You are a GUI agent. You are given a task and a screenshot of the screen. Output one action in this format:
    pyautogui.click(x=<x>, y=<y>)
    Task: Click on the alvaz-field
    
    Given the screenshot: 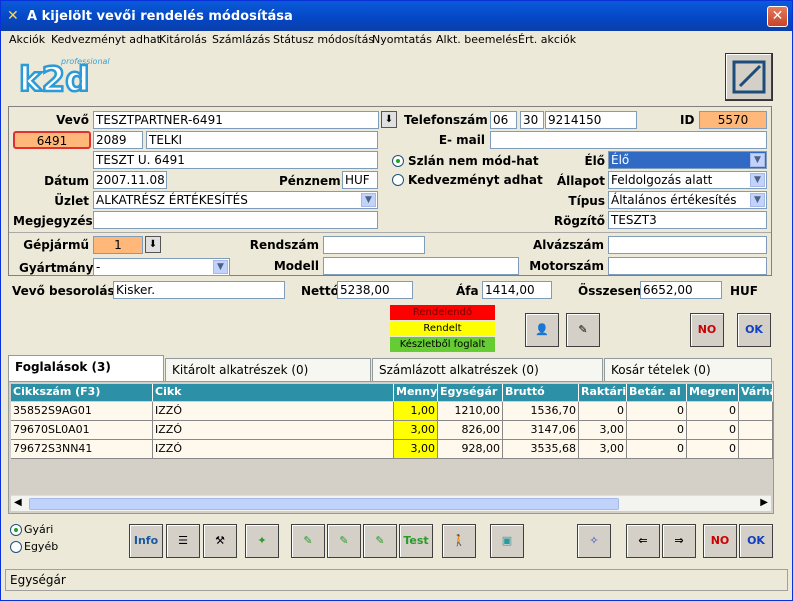 What is the action you would take?
    pyautogui.click(x=687, y=245)
    